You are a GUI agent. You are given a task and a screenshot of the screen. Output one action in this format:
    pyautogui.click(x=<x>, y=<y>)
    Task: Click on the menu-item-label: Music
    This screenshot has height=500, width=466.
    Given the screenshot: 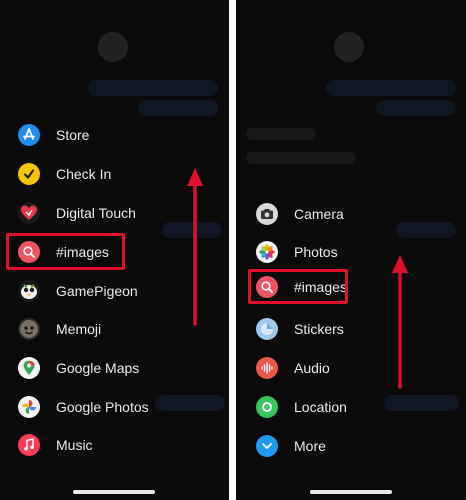 What is the action you would take?
    pyautogui.click(x=74, y=445)
    